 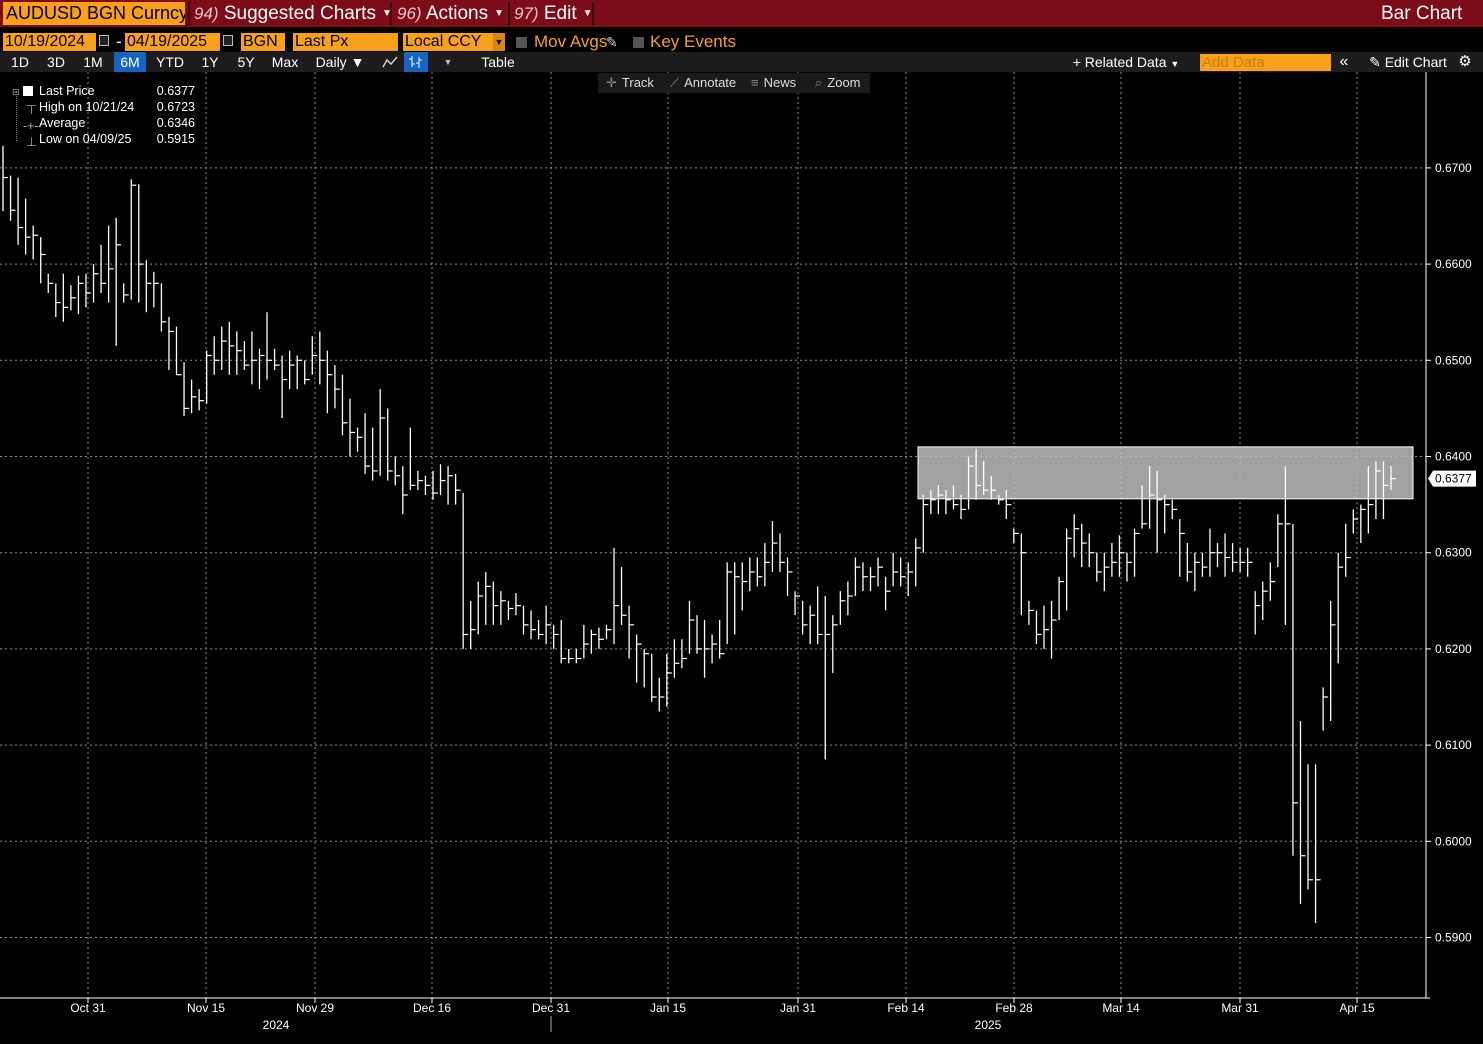 I want to click on menu-number: 96), so click(x=409, y=13).